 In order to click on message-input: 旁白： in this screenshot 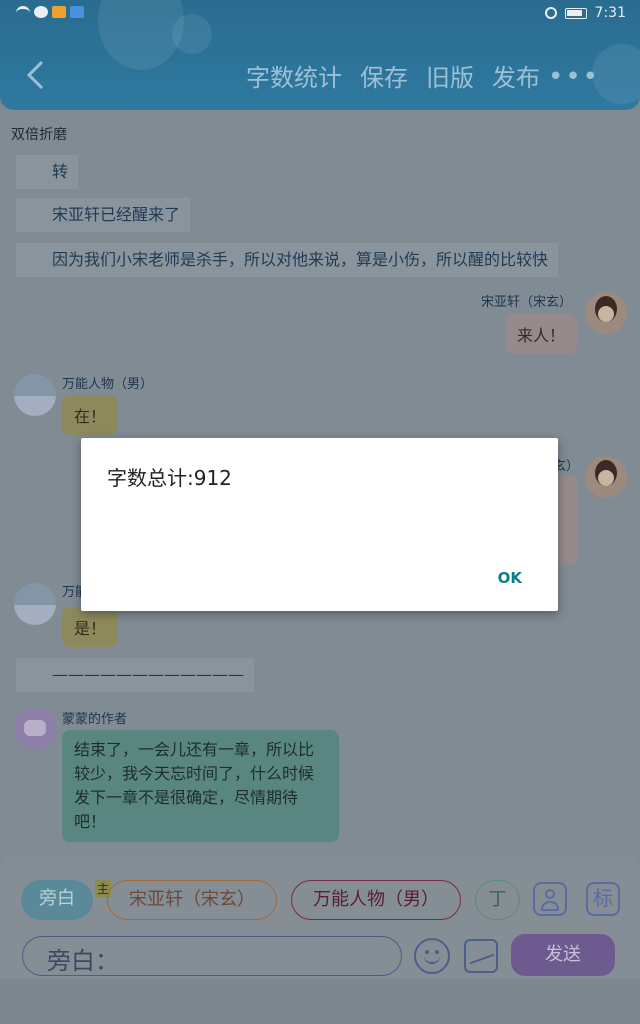, I will do `click(212, 956)`.